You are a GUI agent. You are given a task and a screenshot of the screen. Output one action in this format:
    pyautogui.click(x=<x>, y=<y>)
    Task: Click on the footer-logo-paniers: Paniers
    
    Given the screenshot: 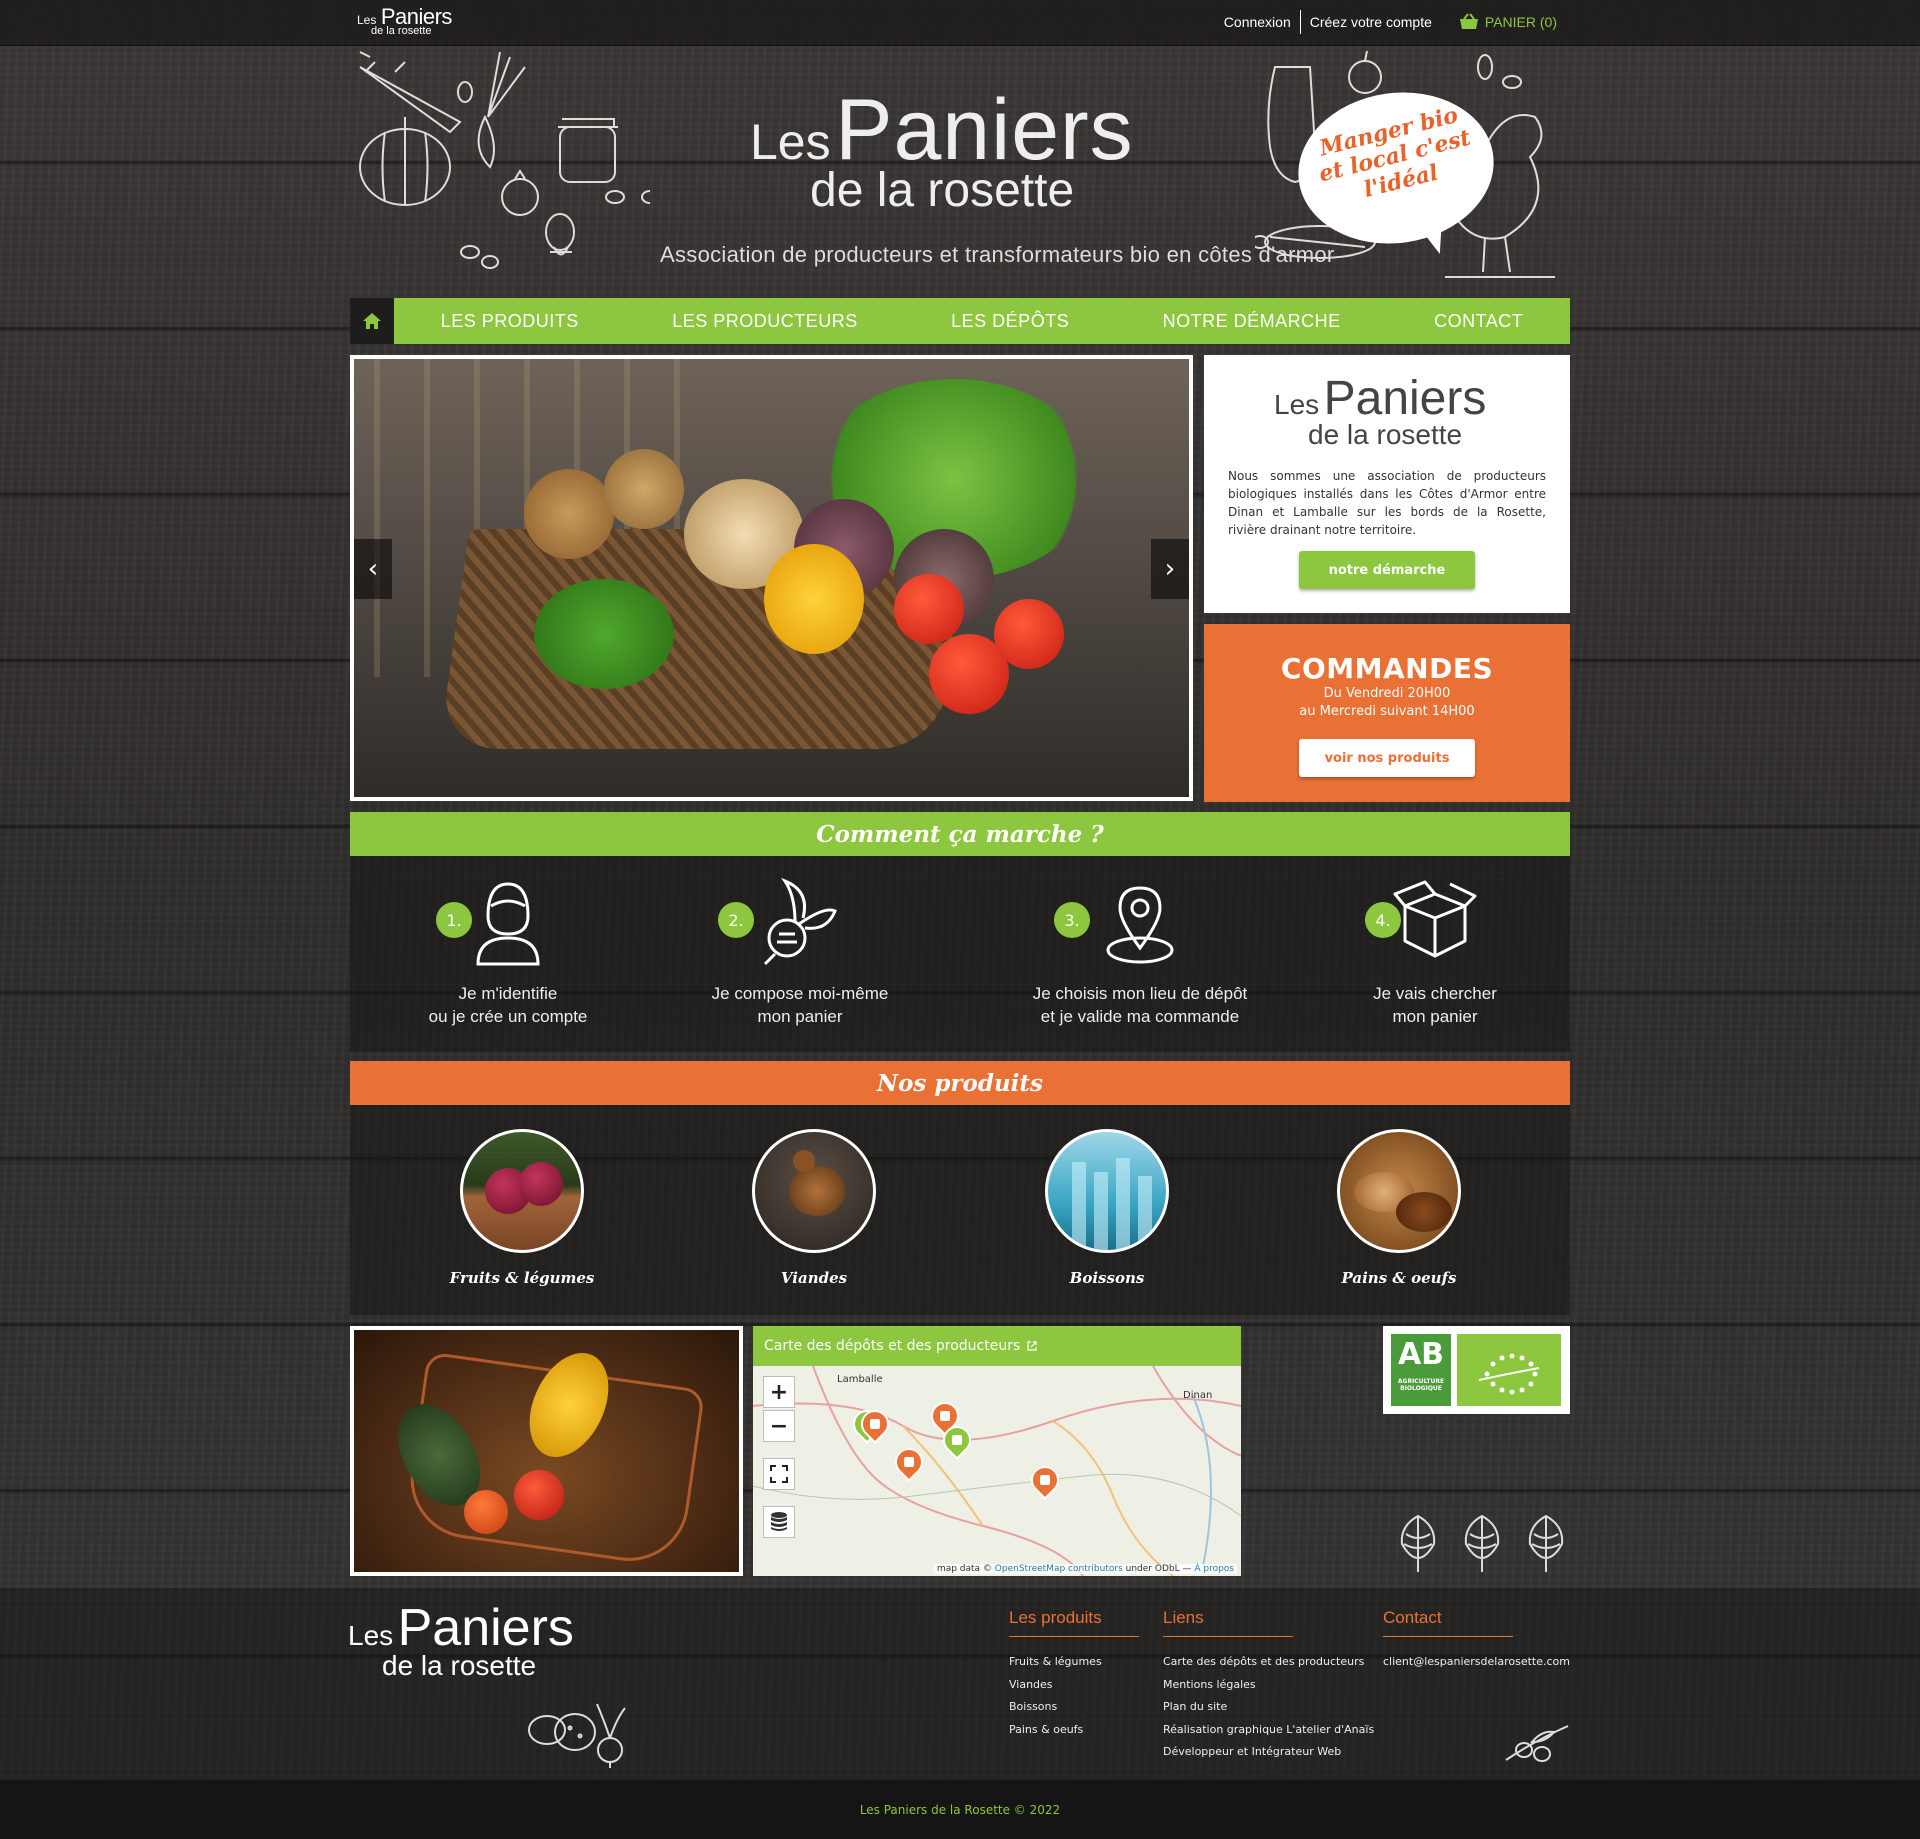 What is the action you would take?
    pyautogui.click(x=485, y=1628)
    